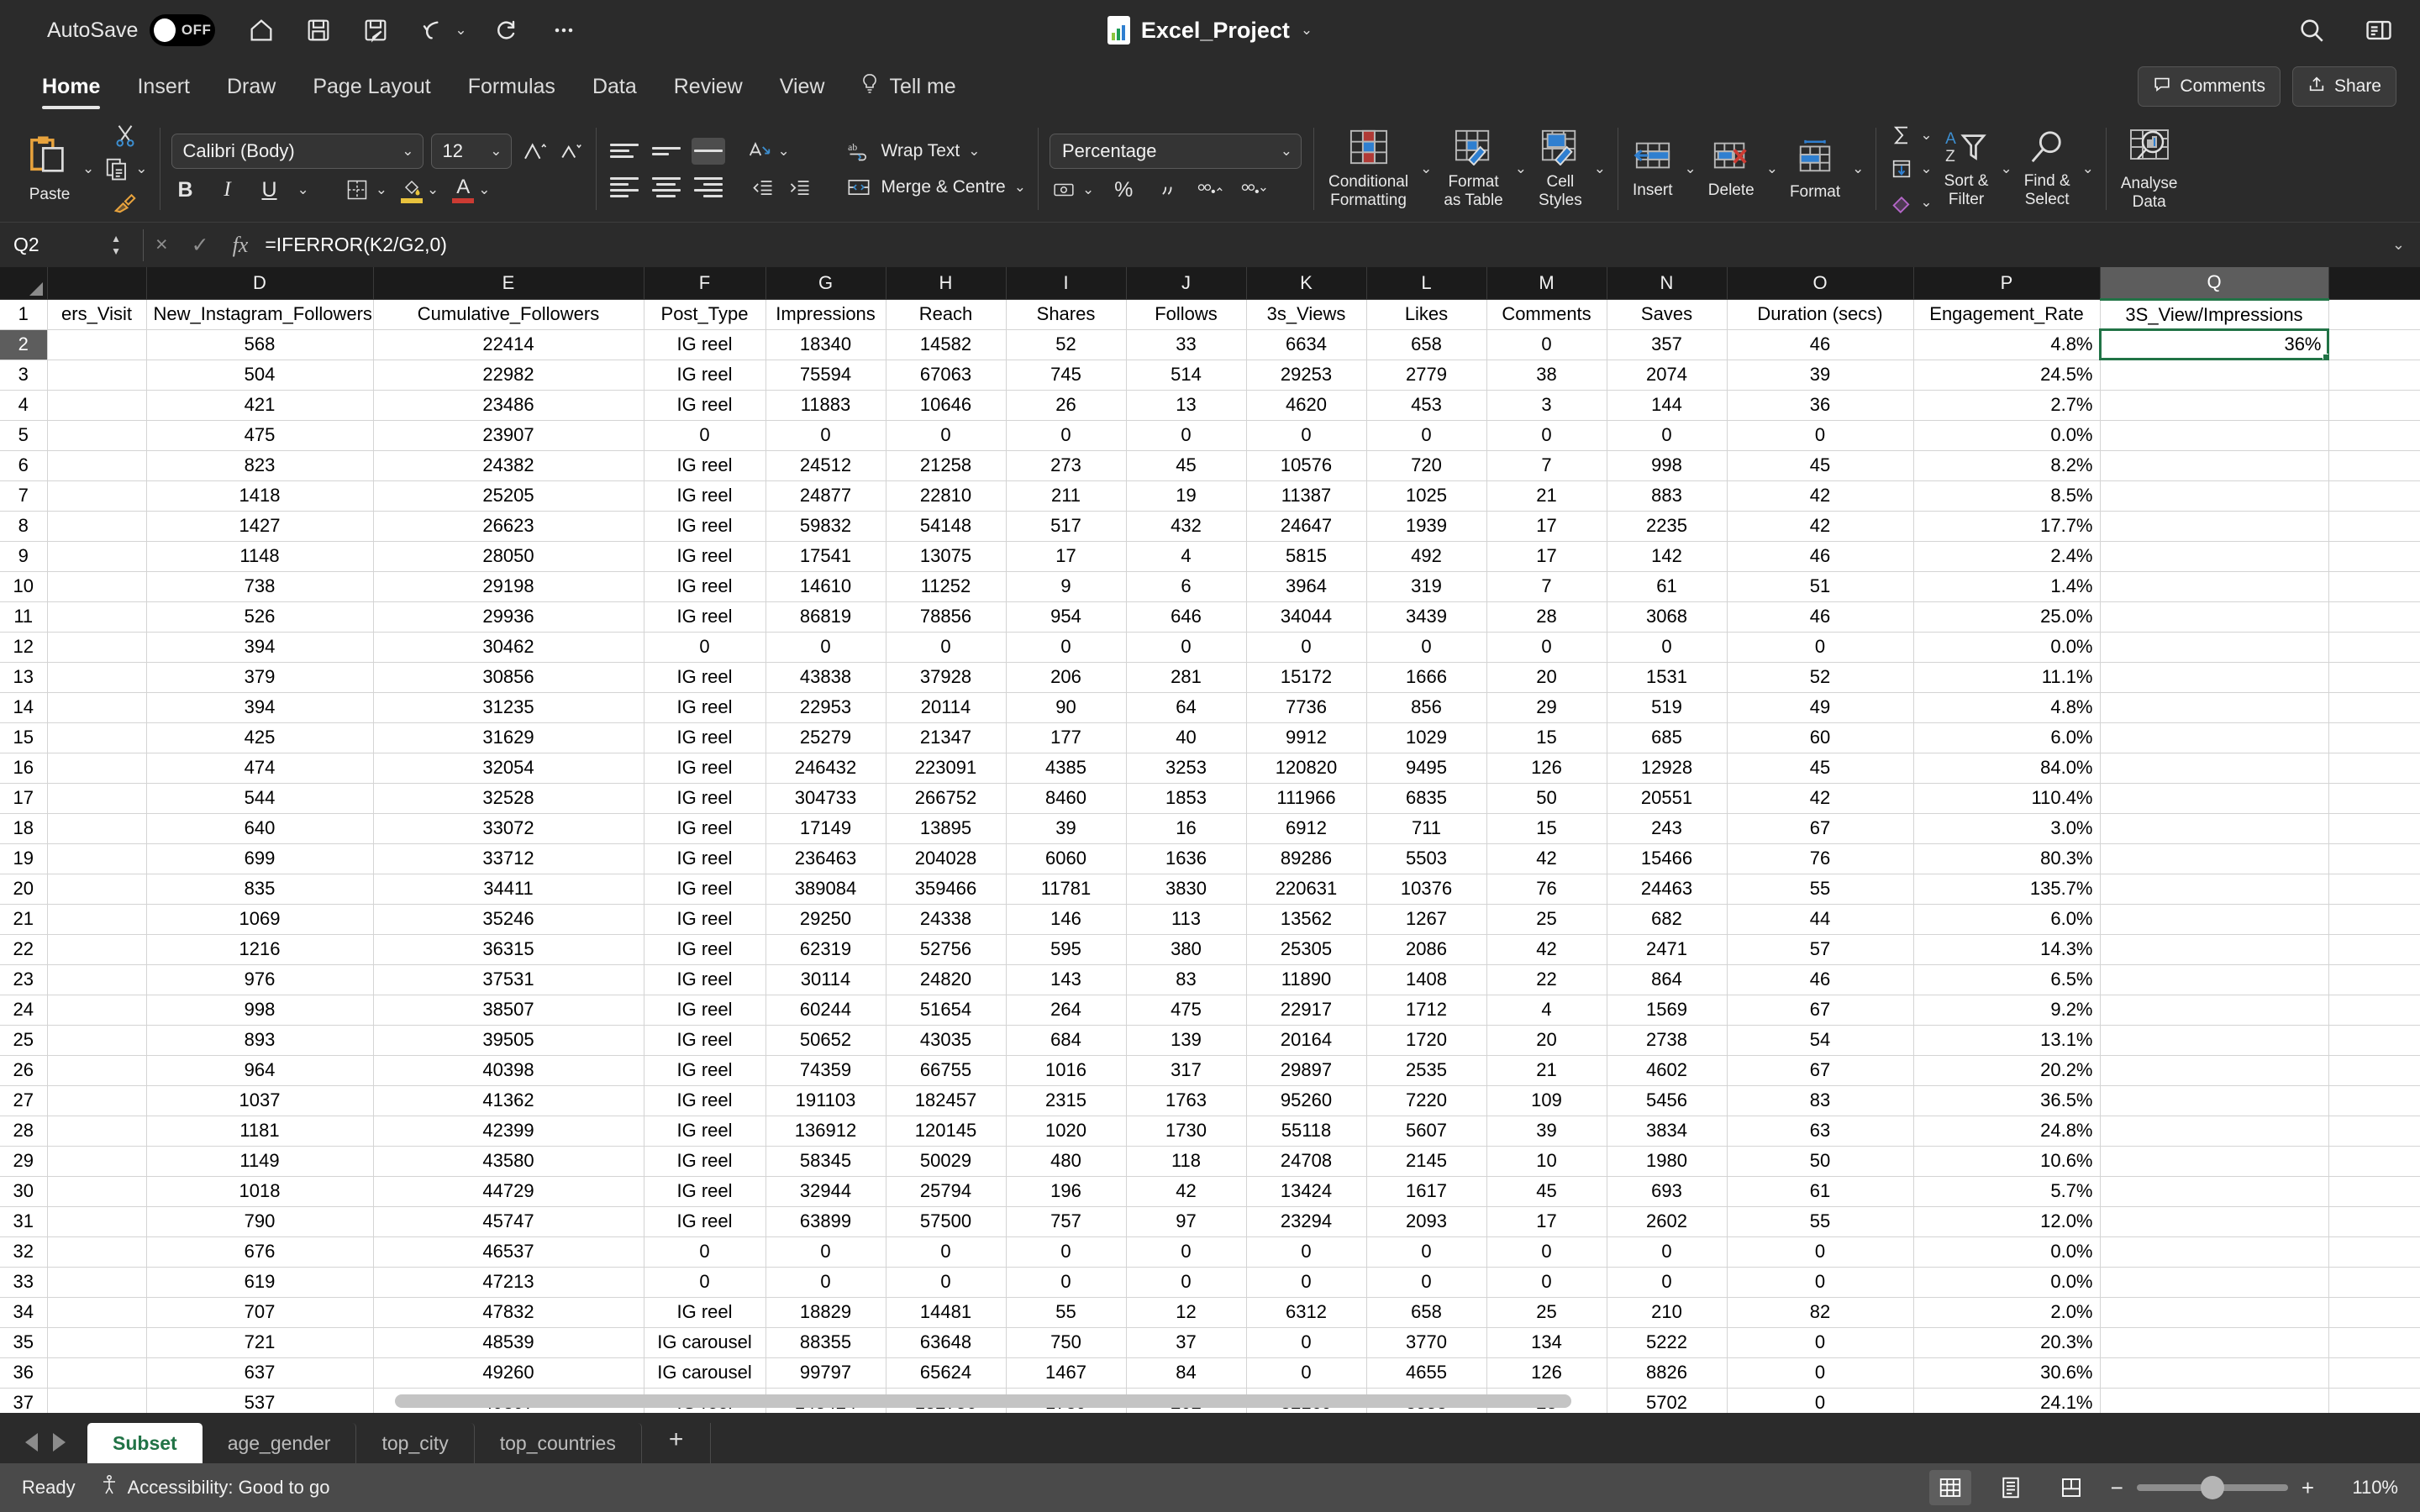 The image size is (2420, 1512). What do you see at coordinates (2007, 1070) in the screenshot?
I see `grid-cell: 20.2%` at bounding box center [2007, 1070].